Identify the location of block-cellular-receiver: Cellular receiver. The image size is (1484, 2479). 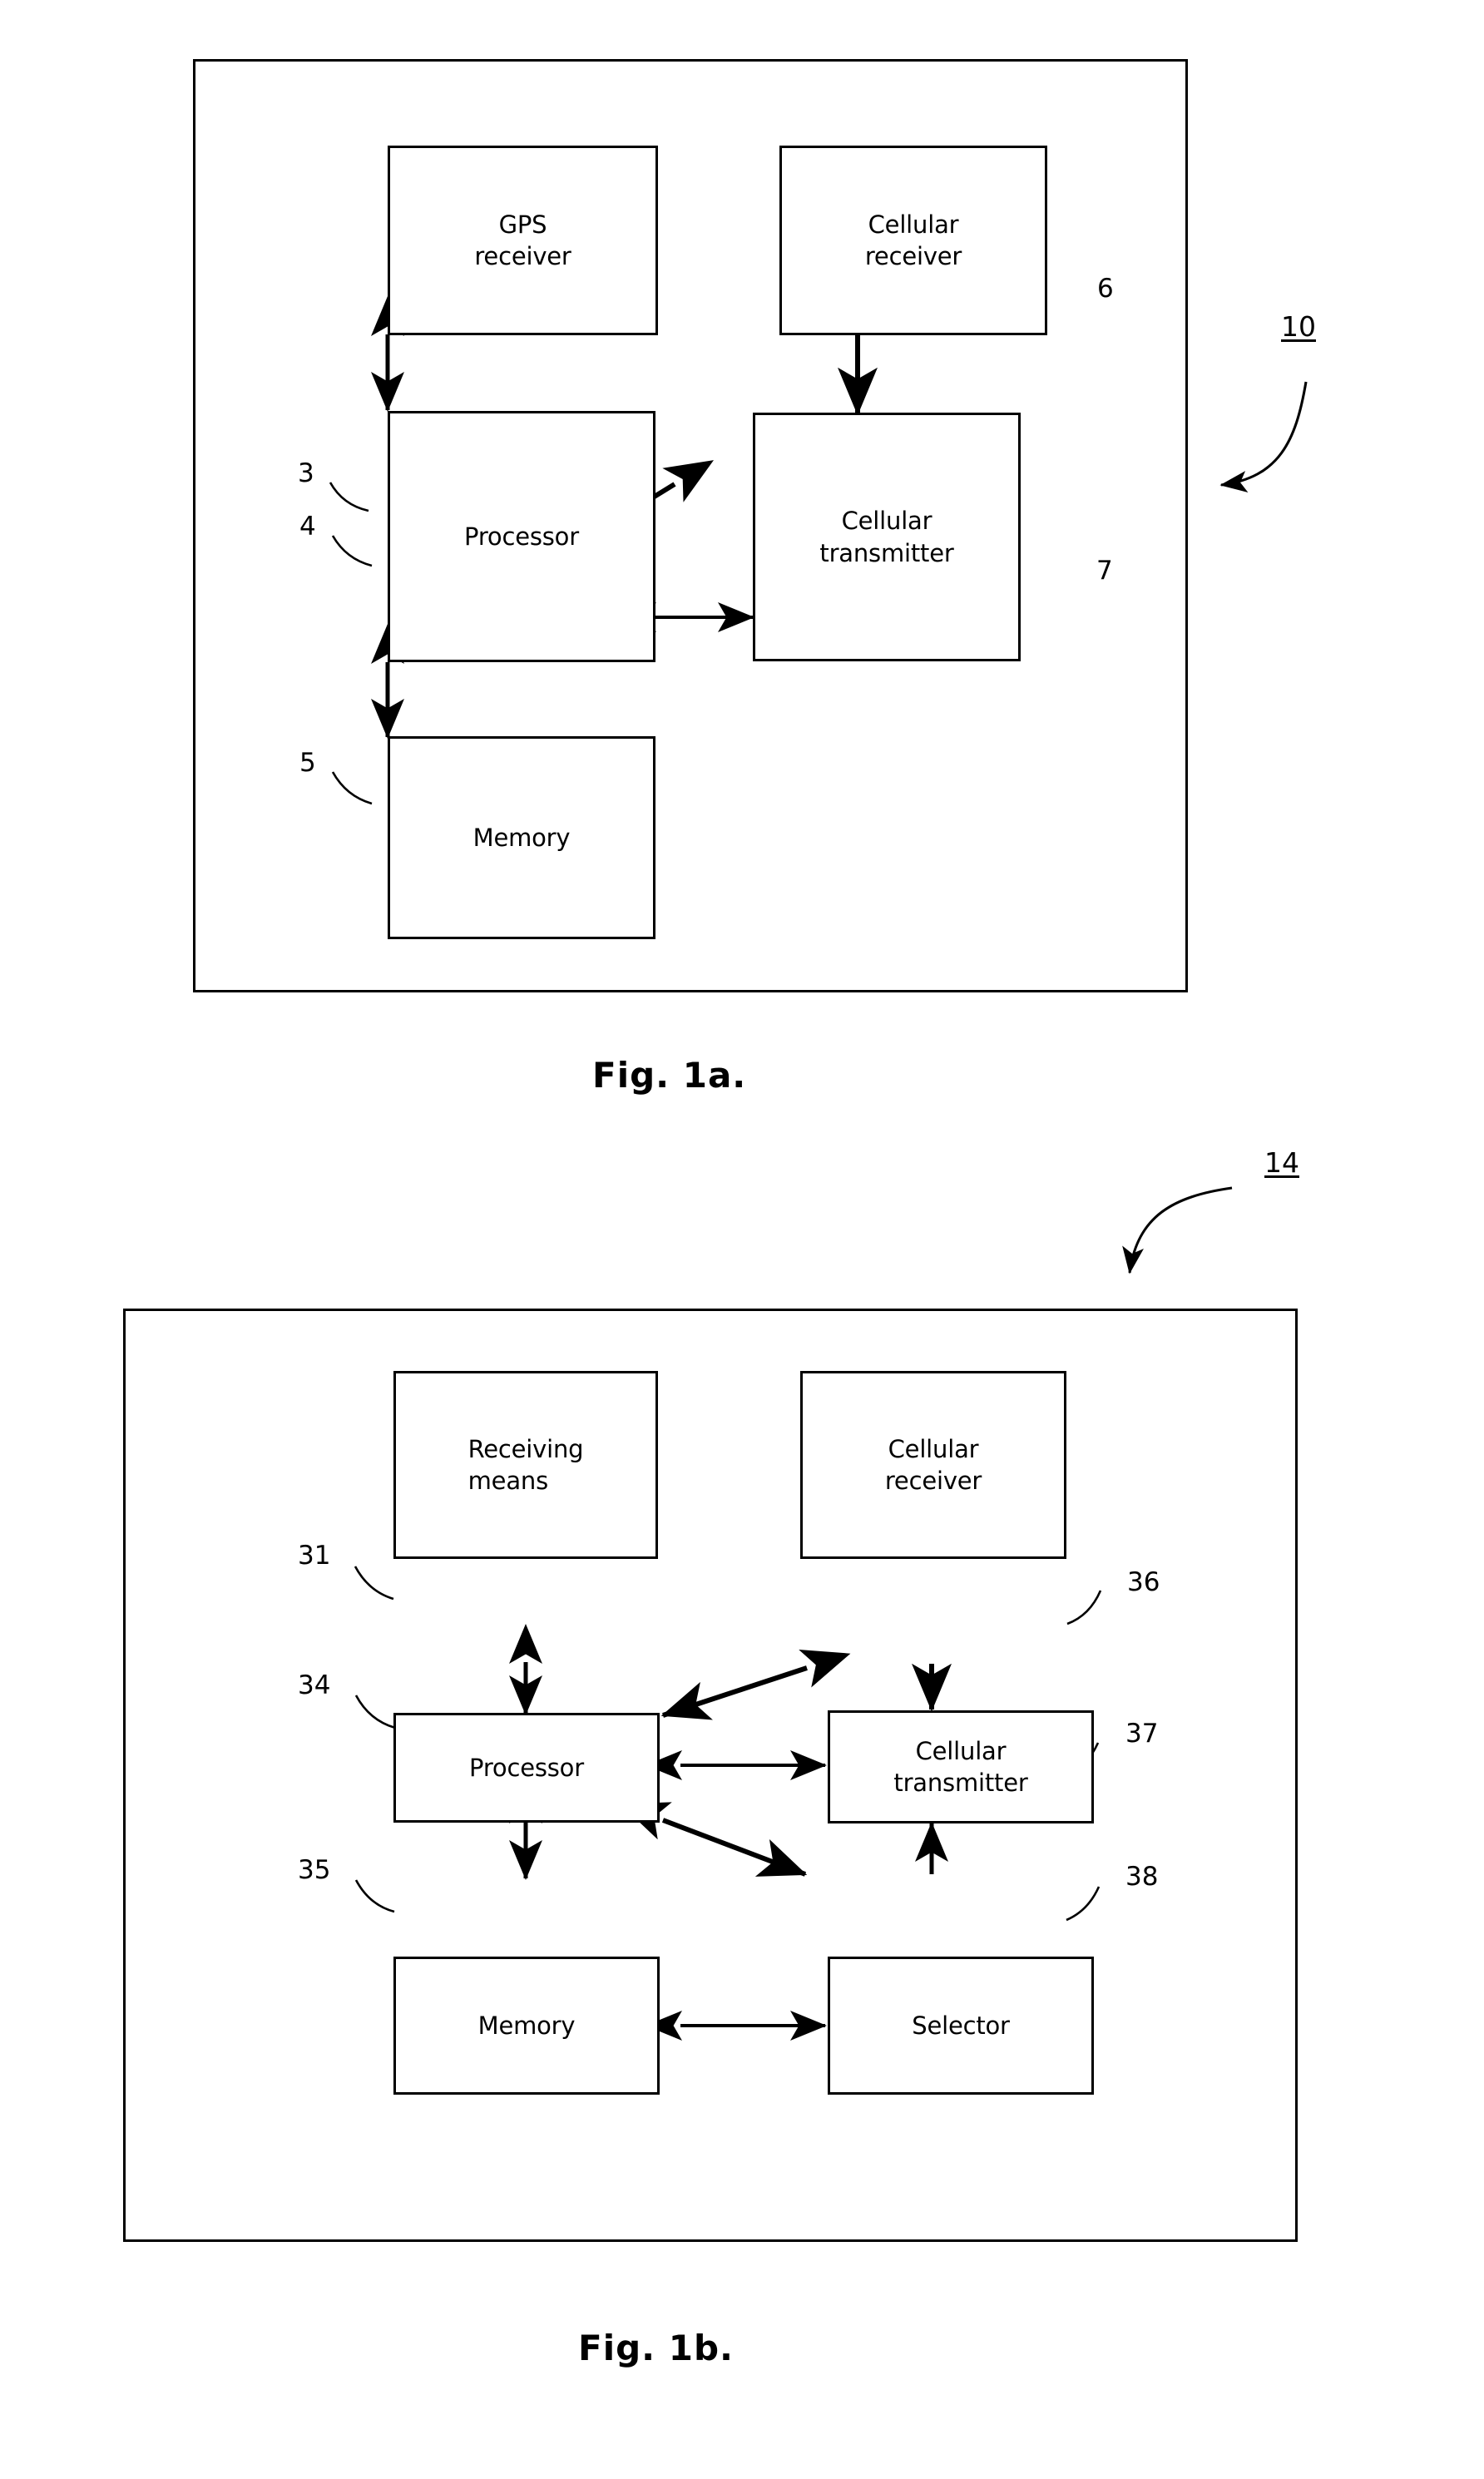
(913, 240).